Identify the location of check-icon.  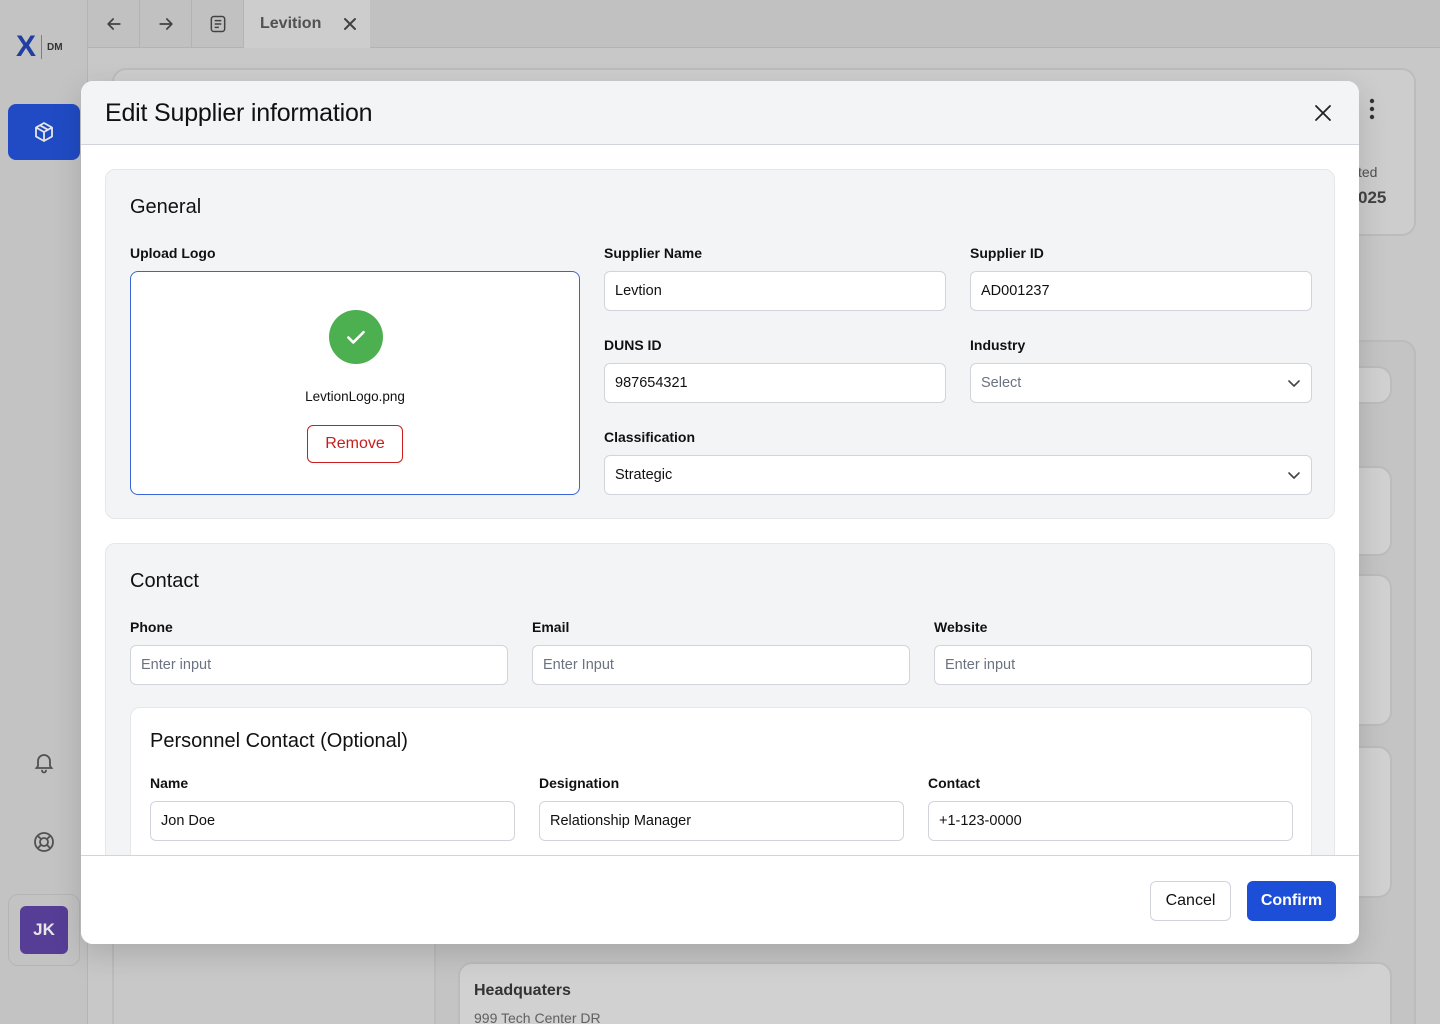
(356, 337).